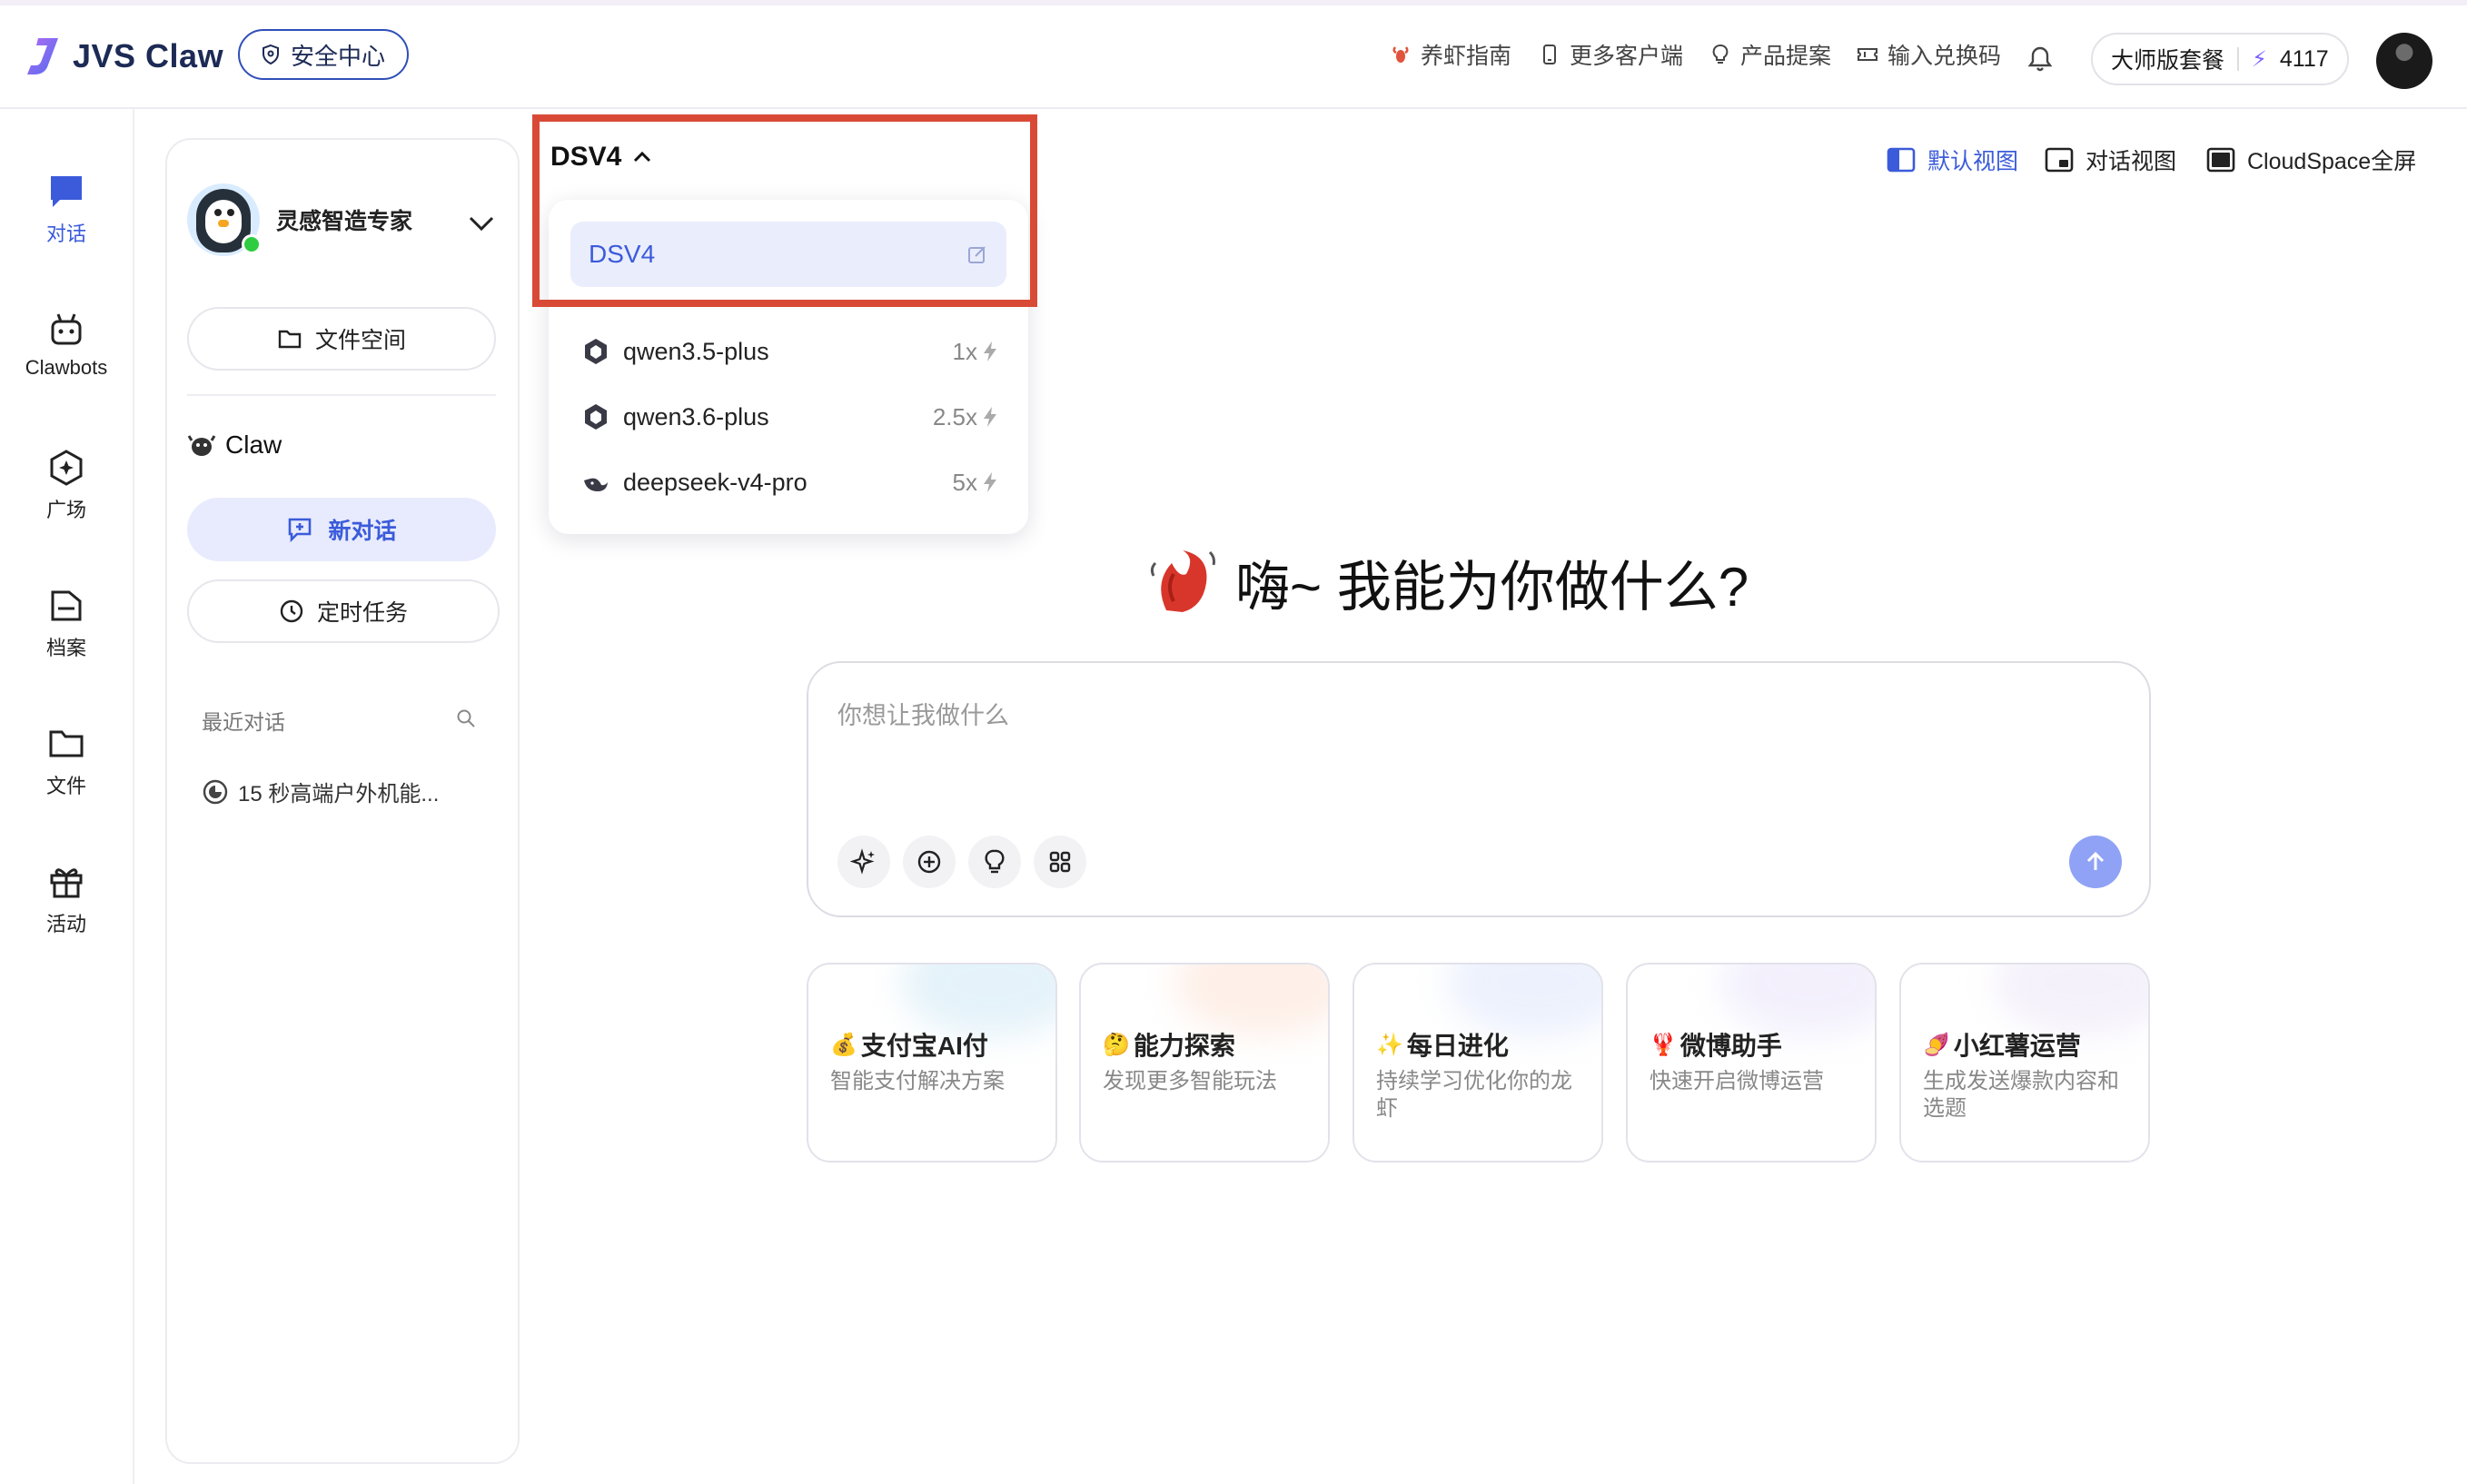 The width and height of the screenshot is (2467, 1484). What do you see at coordinates (790, 351) in the screenshot?
I see `model-option-qwen35-plus: qwen3.5-plus 1x` at bounding box center [790, 351].